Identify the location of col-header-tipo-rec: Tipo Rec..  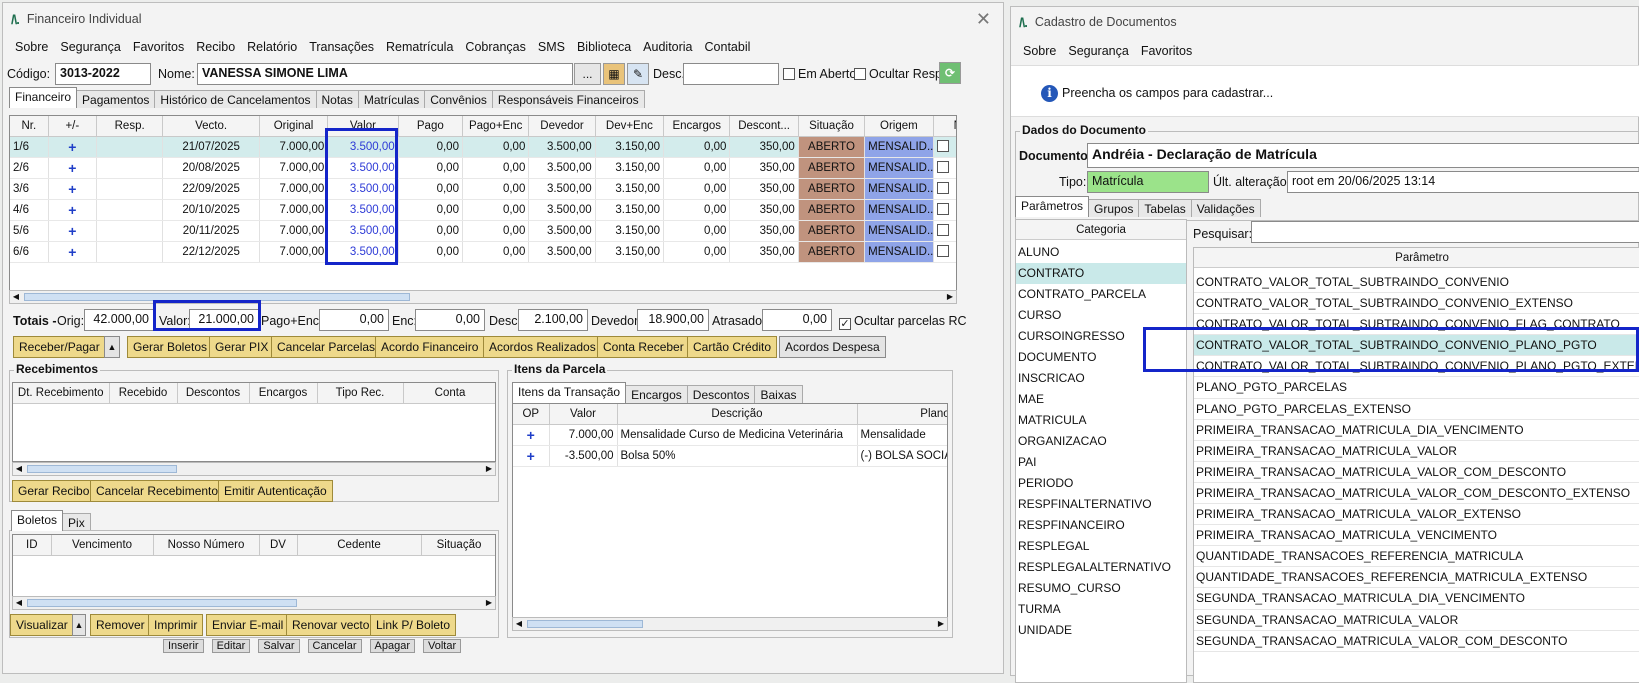
(360, 393).